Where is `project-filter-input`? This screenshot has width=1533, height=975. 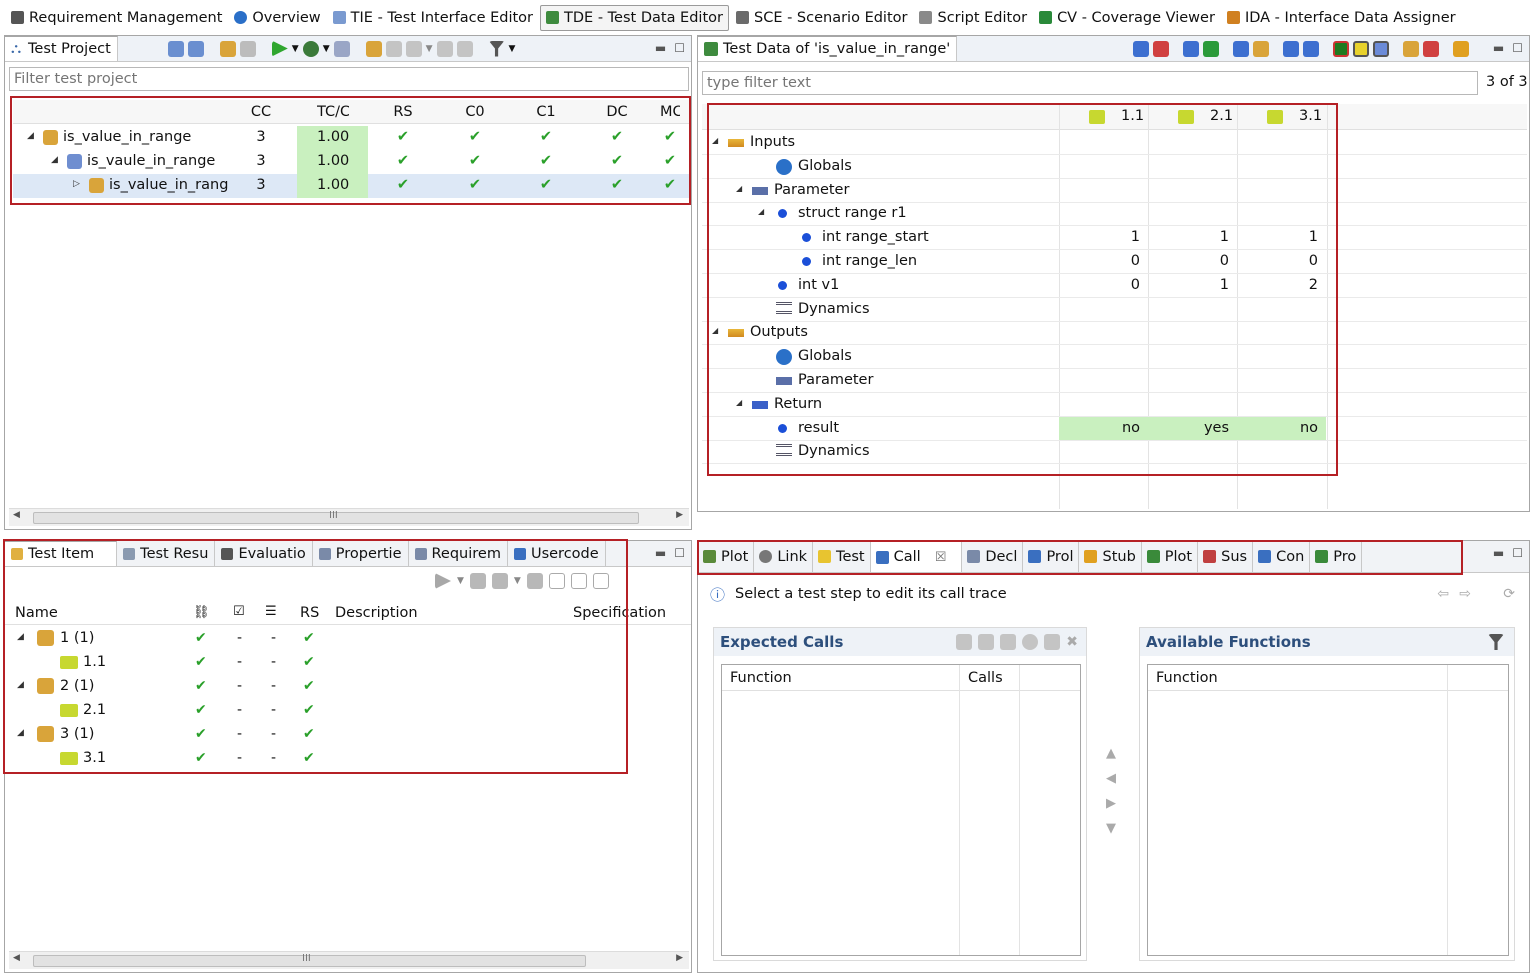 project-filter-input is located at coordinates (349, 79).